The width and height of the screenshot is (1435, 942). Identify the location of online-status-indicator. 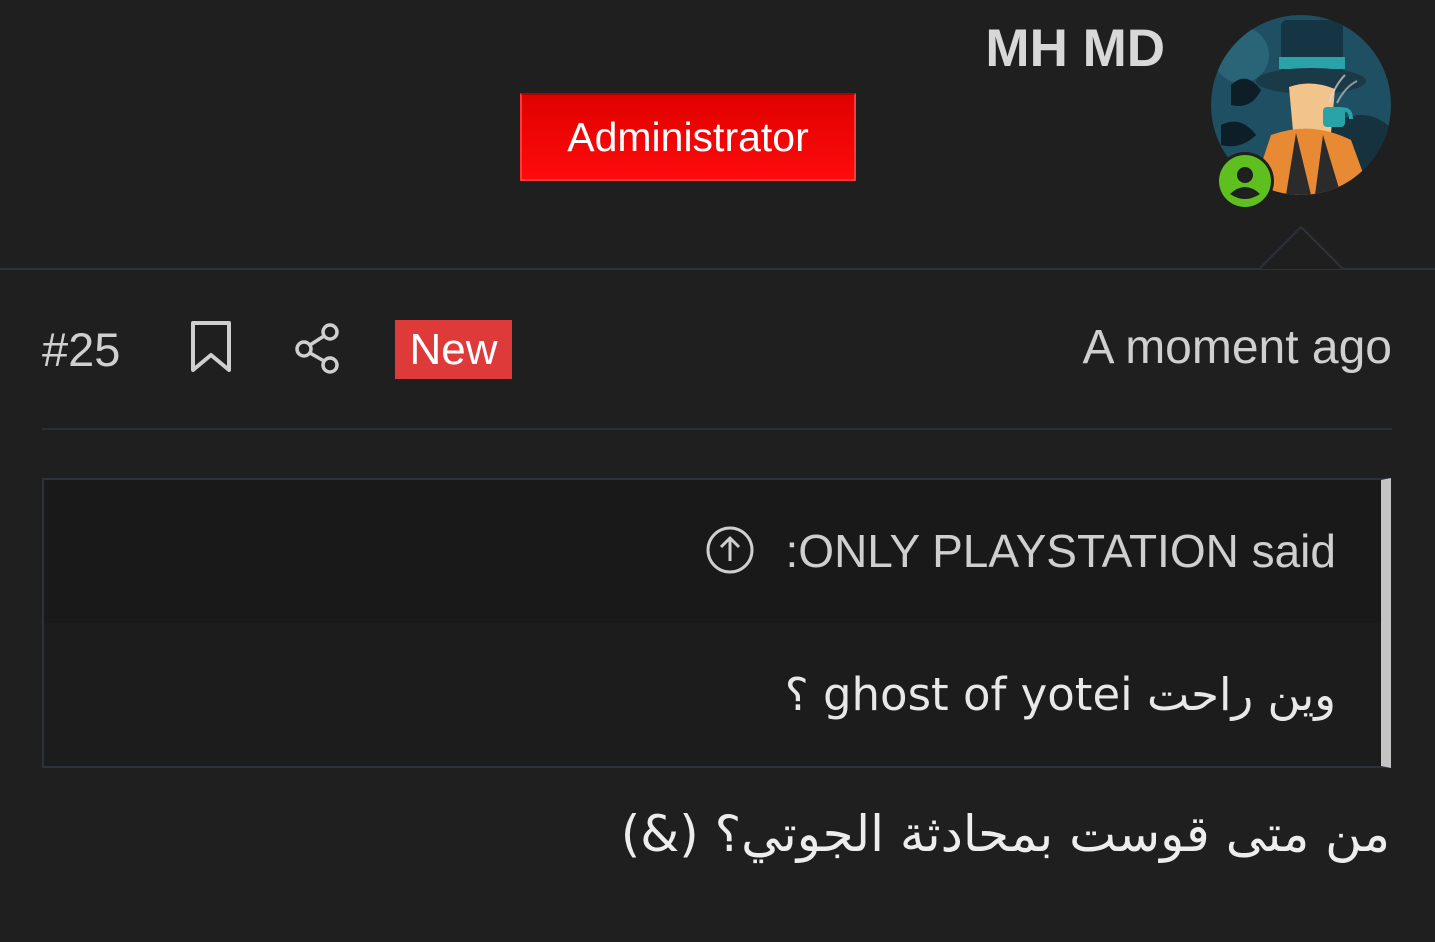
(1245, 181).